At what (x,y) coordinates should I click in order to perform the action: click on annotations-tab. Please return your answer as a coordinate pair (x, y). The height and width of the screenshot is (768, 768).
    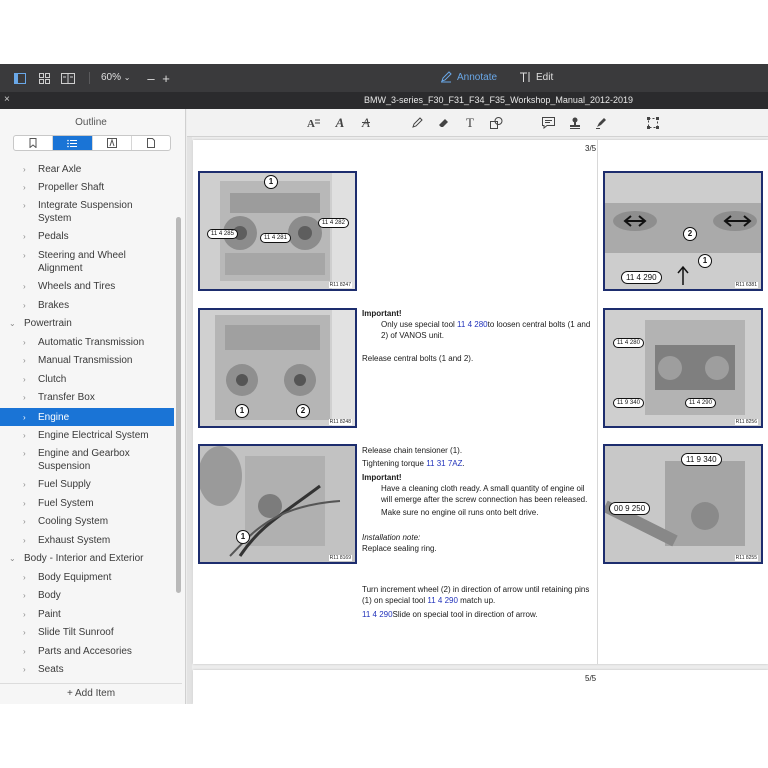
    Looking at the image, I should click on (112, 143).